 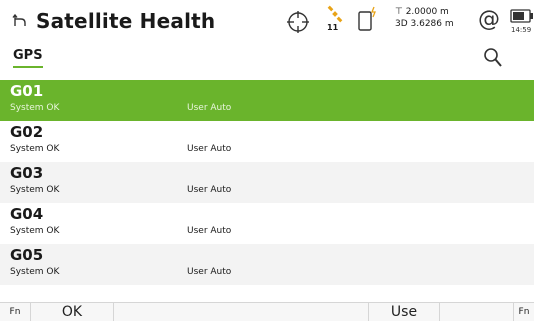 I want to click on satellite-name: G05, so click(x=27, y=255).